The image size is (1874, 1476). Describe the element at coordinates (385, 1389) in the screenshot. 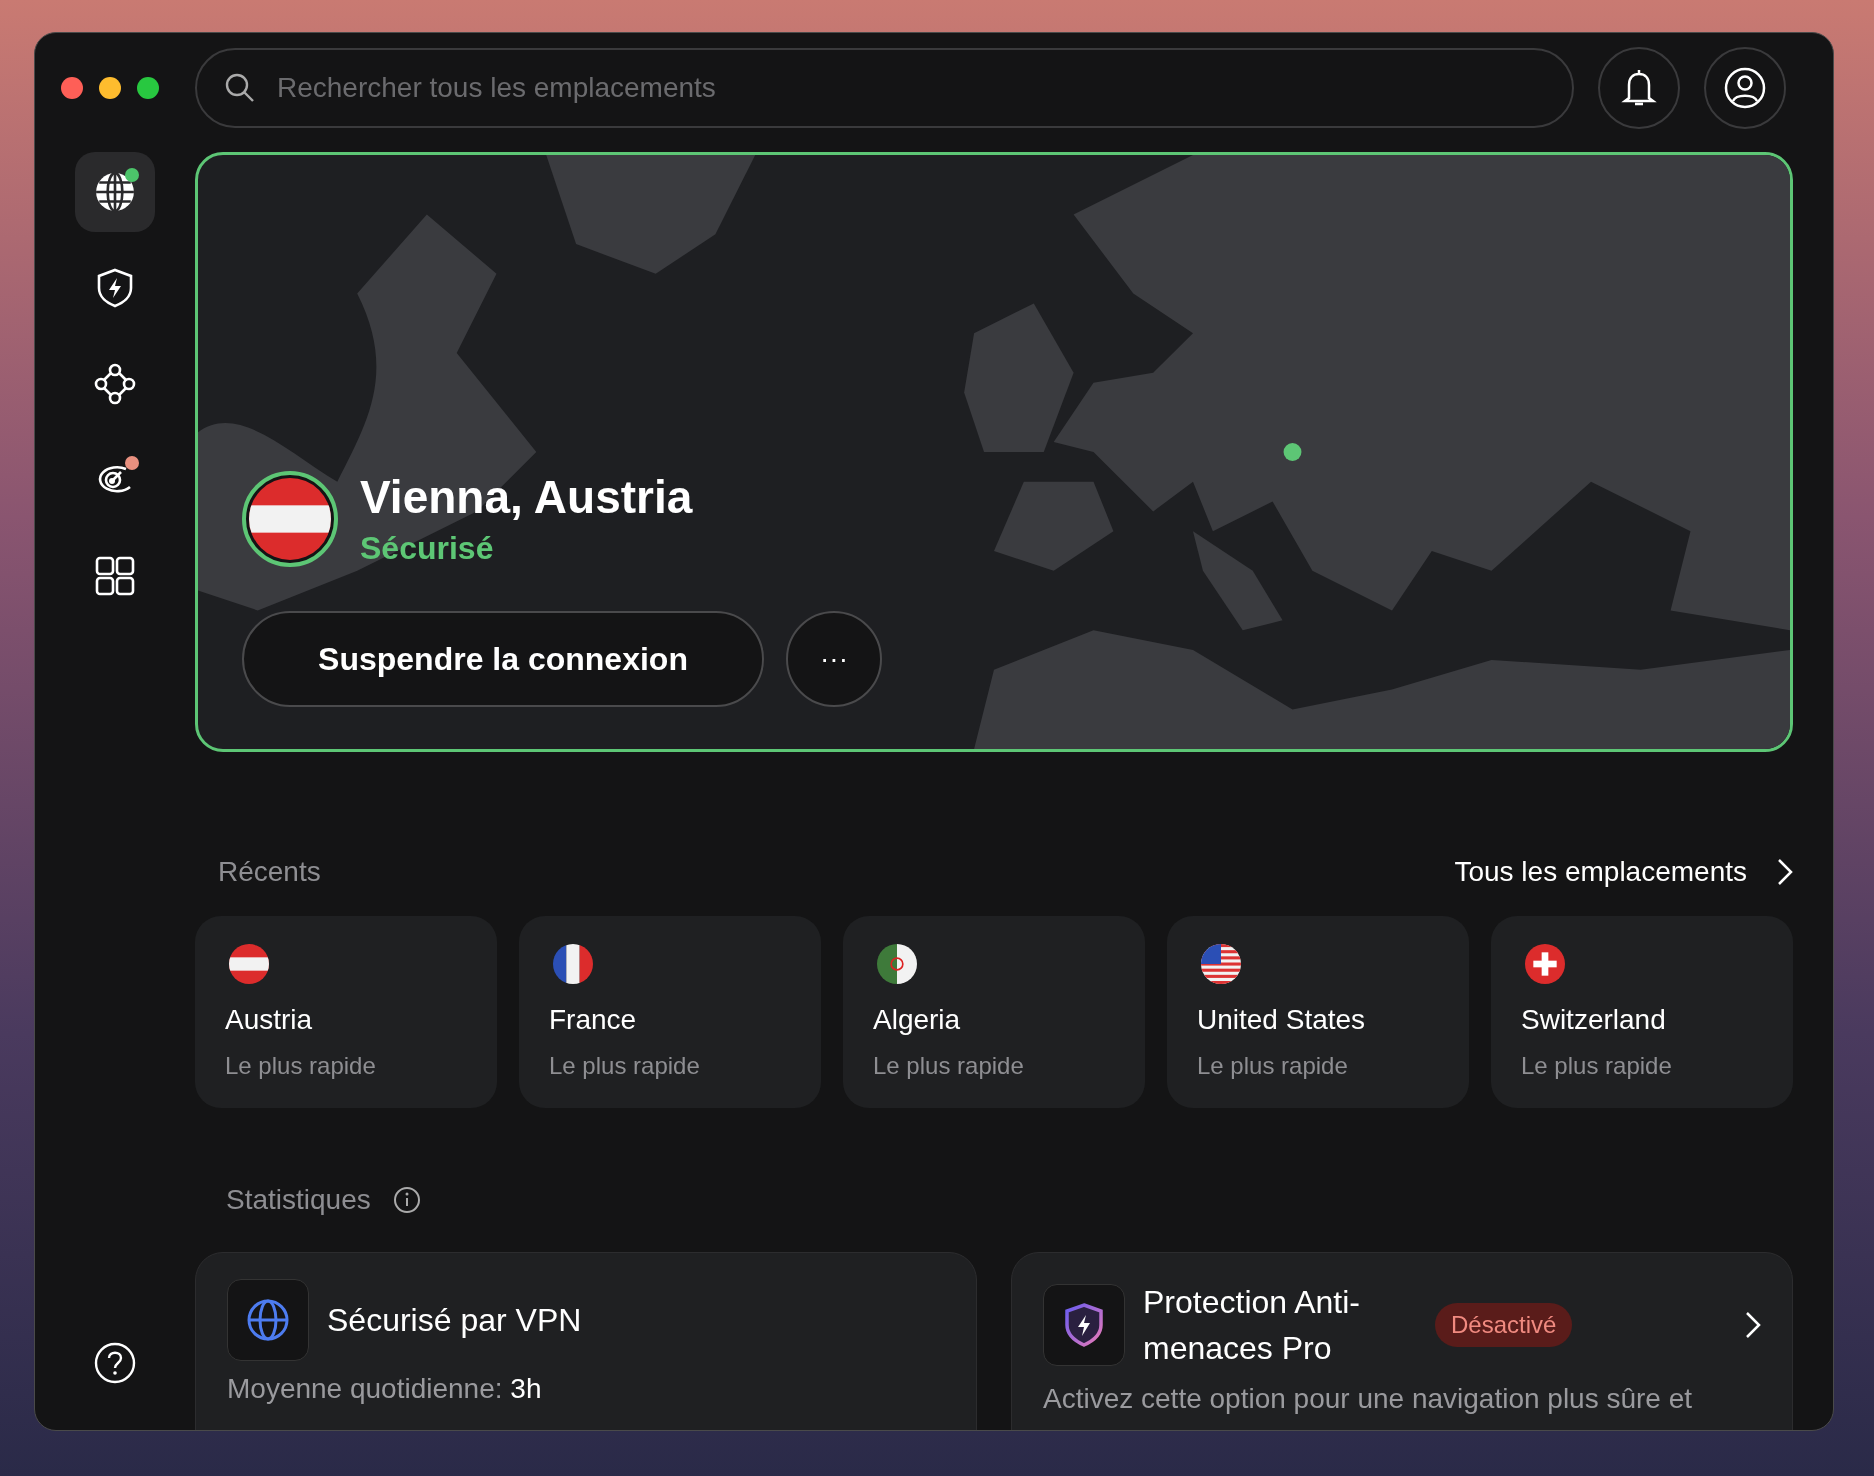

I see `card-text: Moyenne quotidienne: 3h` at that location.